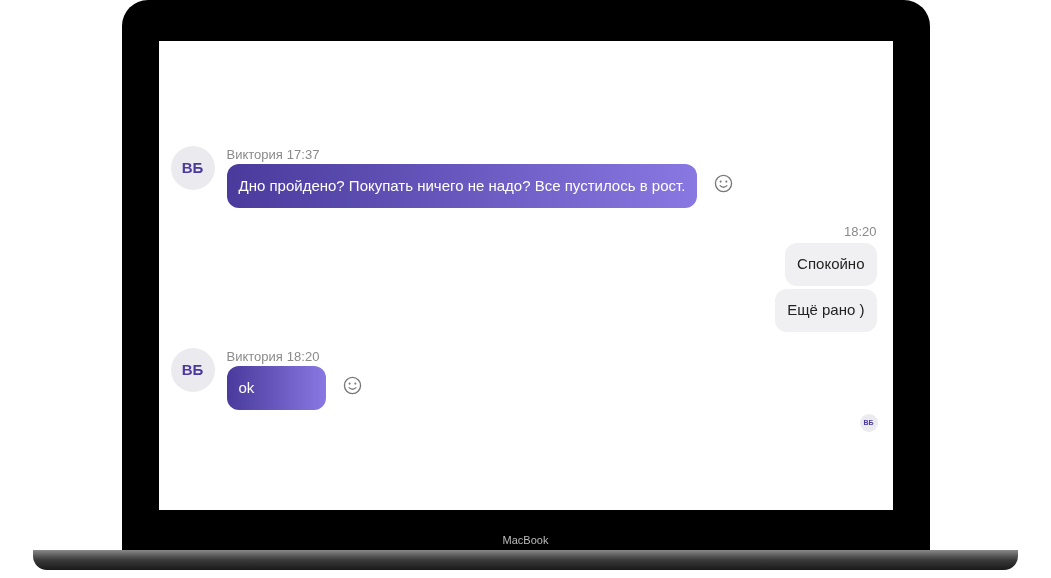 The height and width of the screenshot is (578, 1051). I want to click on message-bubble: Дно пройдено? Покупать ничего не надо? Все пустилось в рост., so click(462, 186).